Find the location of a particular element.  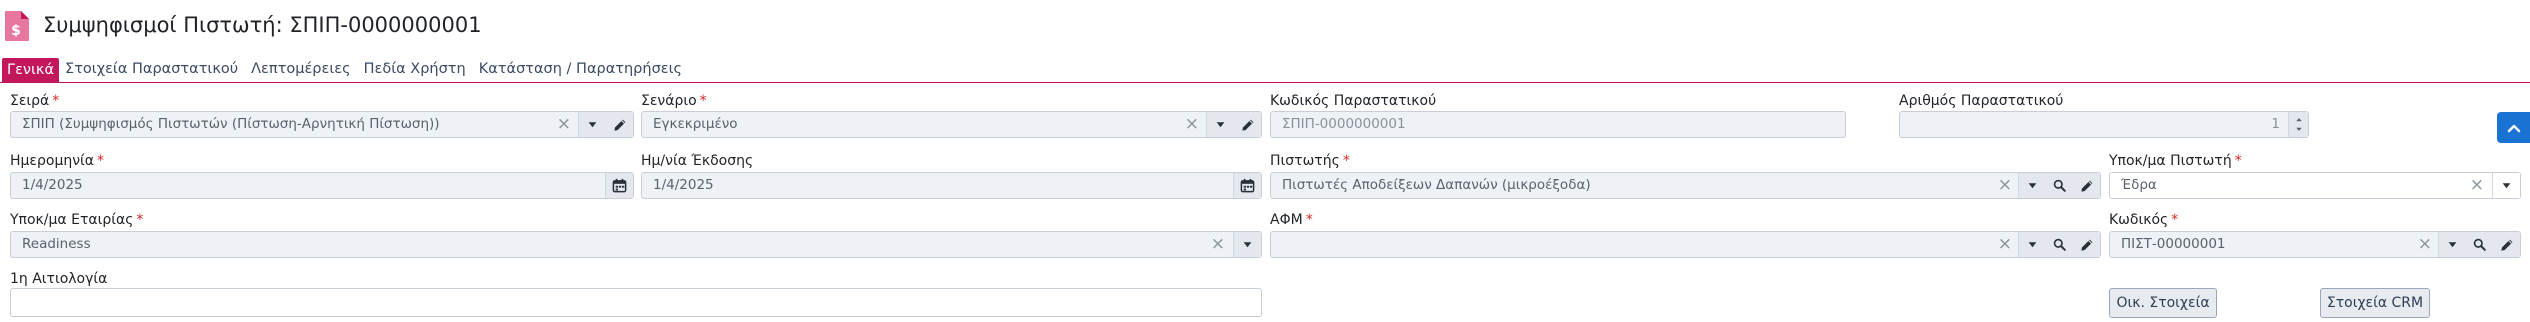

vat-label: ΑΦΜ * is located at coordinates (1291, 220).